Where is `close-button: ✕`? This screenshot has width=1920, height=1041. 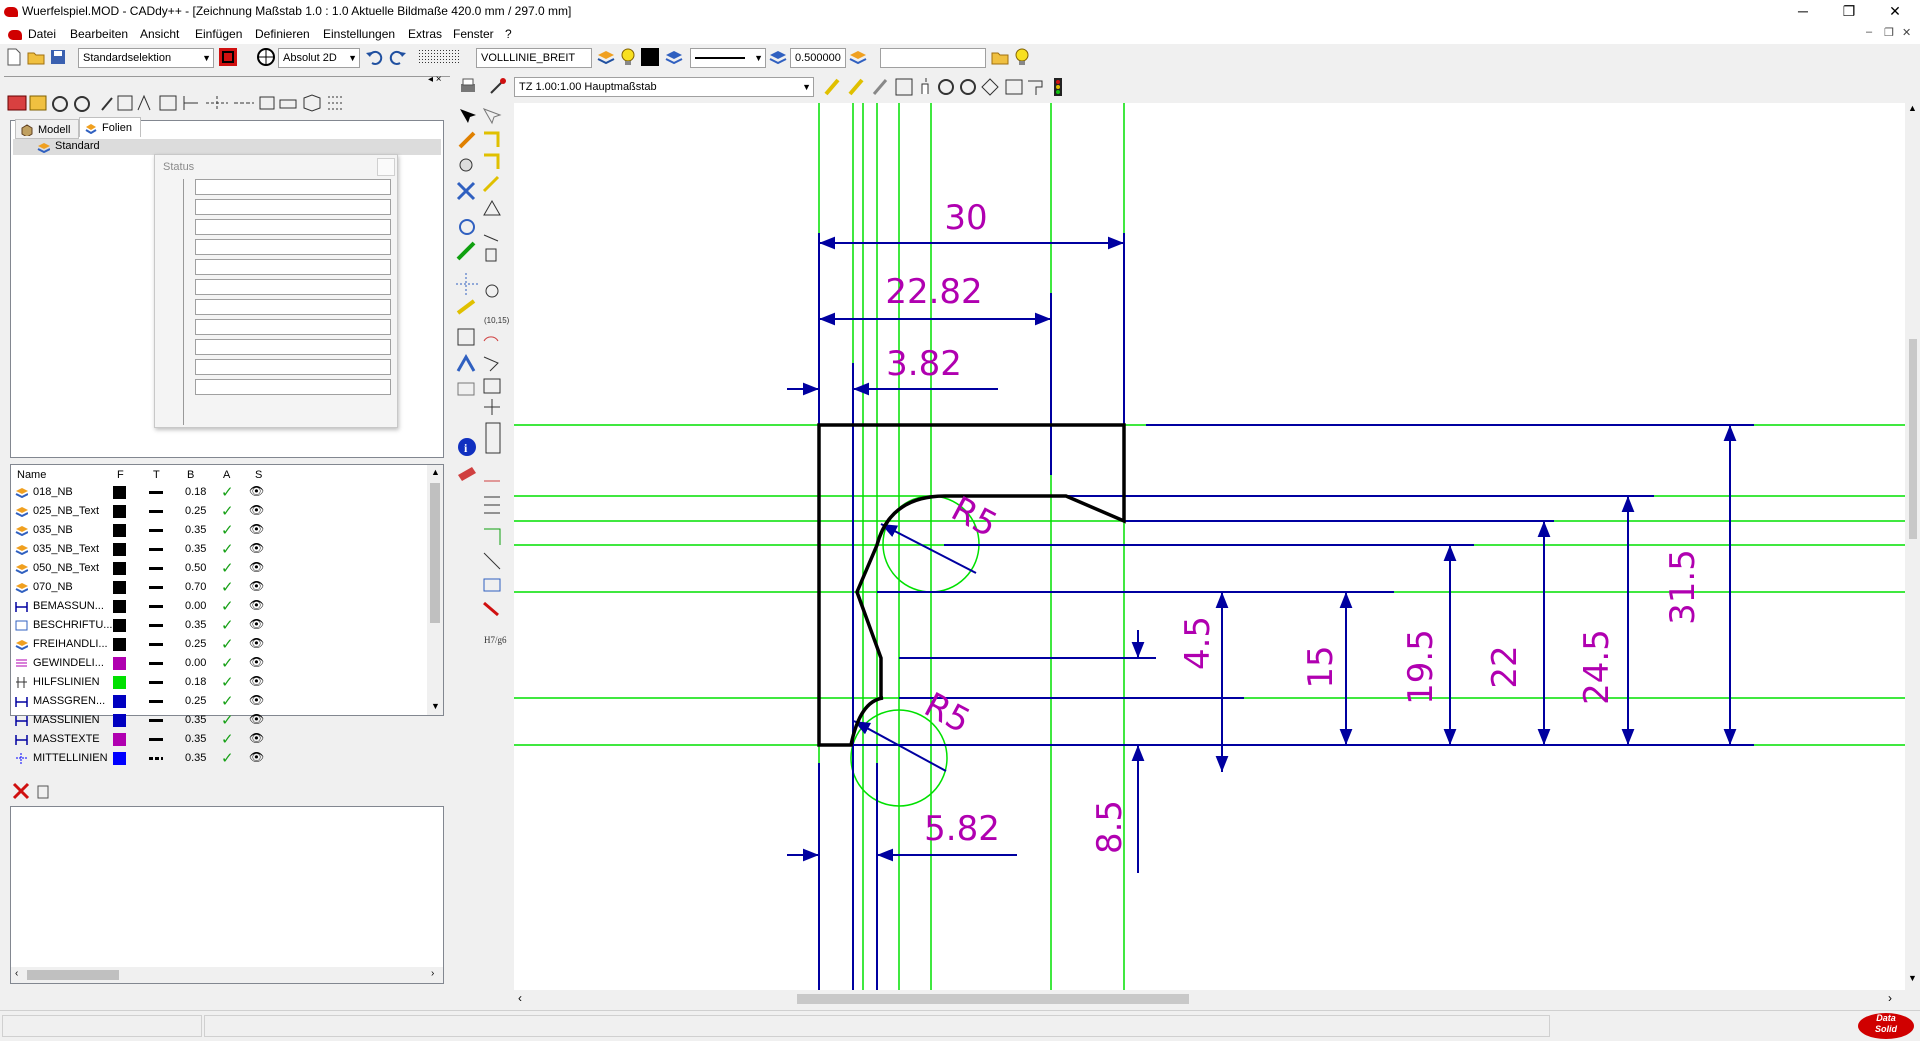
close-button: ✕ is located at coordinates (1895, 12).